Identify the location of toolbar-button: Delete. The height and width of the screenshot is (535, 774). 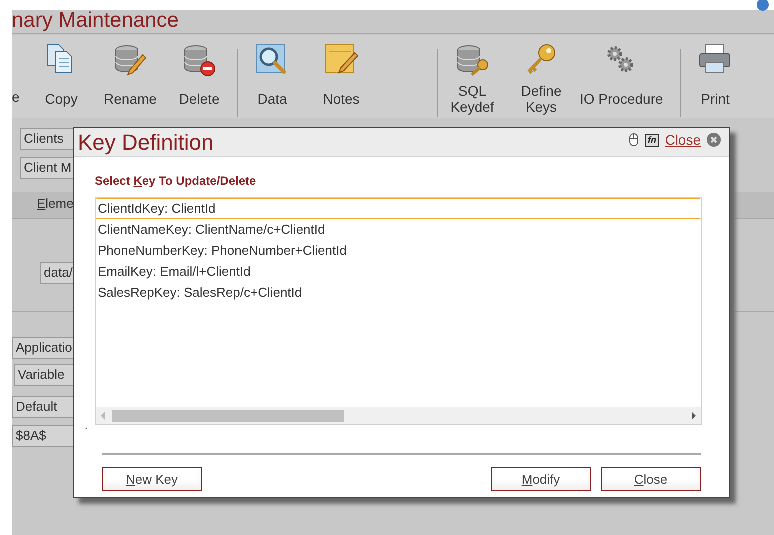
(199, 76).